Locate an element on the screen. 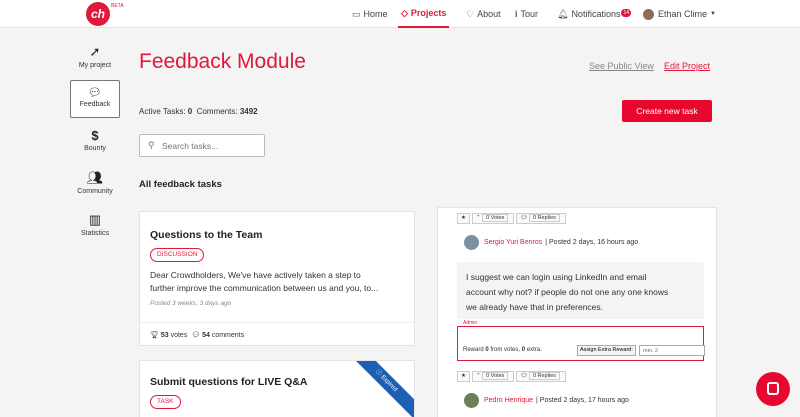 The width and height of the screenshot is (800, 417). assign-extra-reward-button: Assign Extra Reward: is located at coordinates (606, 350).